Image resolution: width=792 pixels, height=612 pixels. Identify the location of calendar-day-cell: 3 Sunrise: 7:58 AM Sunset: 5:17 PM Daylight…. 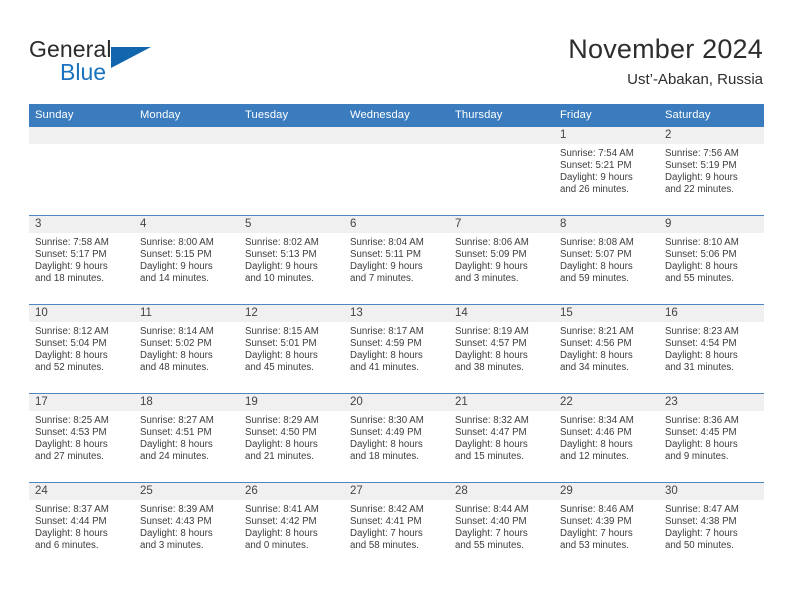
(81, 260).